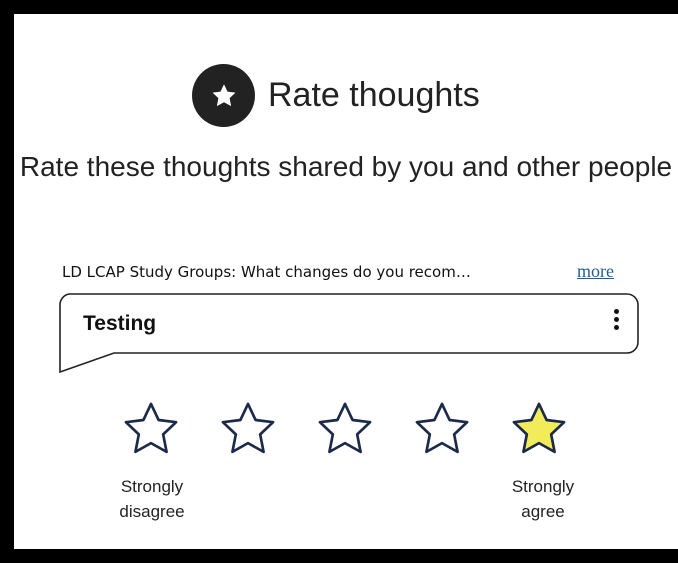 This screenshot has width=678, height=563. Describe the element at coordinates (152, 499) in the screenshot. I see `low-label: Strongly disagree` at that location.